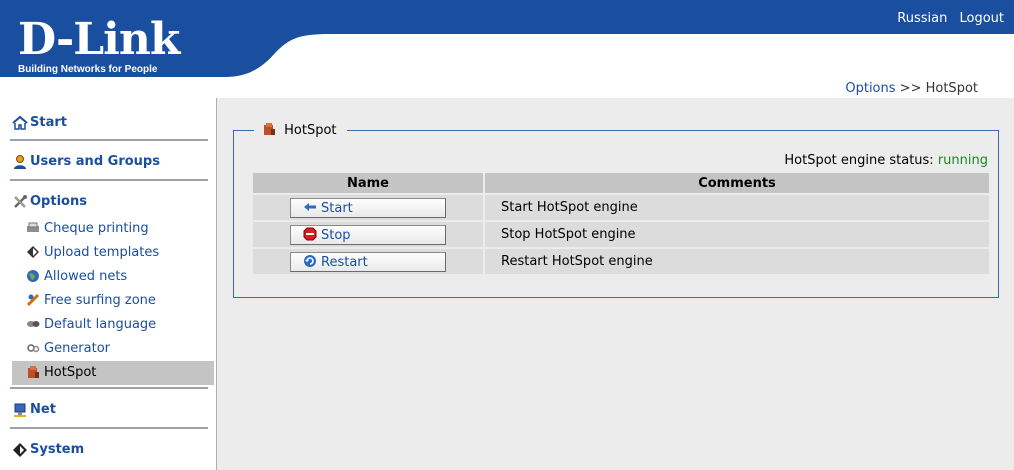  Describe the element at coordinates (922, 18) in the screenshot. I see `russian-link: Russian` at that location.